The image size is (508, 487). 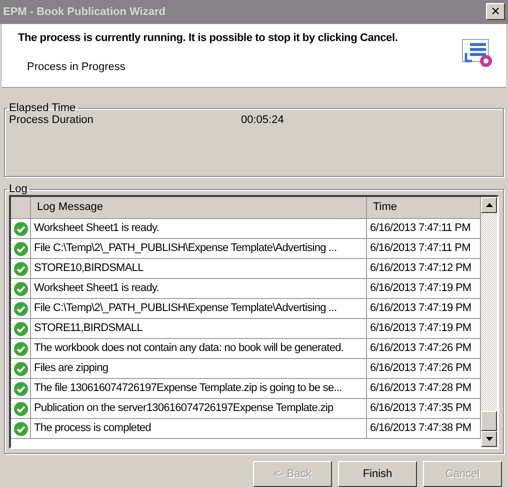 What do you see at coordinates (199, 348) in the screenshot?
I see `table-cell: The workbook does not contain any data: no book will be generated.` at bounding box center [199, 348].